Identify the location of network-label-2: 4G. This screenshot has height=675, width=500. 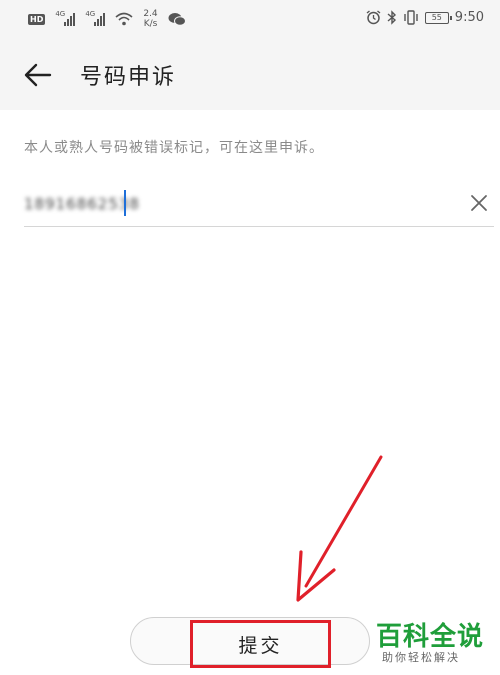
(90, 14).